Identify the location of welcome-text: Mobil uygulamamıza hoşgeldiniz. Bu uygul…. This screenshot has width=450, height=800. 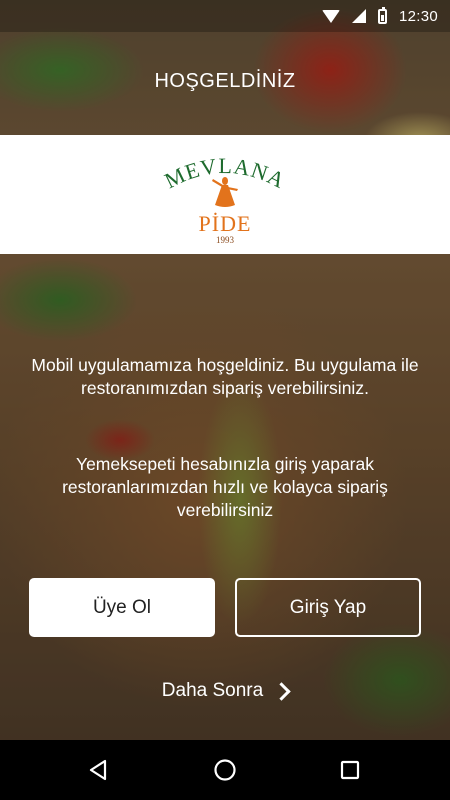
(225, 376).